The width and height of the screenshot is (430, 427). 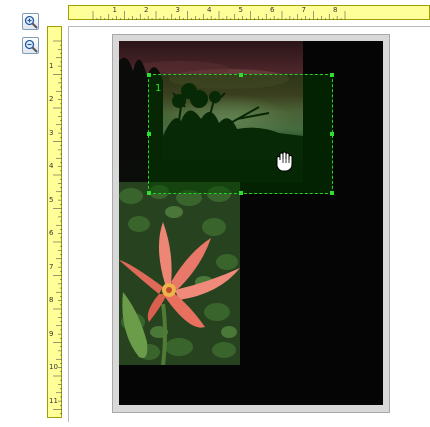 I want to click on resize-handle-top-left, so click(x=149, y=75).